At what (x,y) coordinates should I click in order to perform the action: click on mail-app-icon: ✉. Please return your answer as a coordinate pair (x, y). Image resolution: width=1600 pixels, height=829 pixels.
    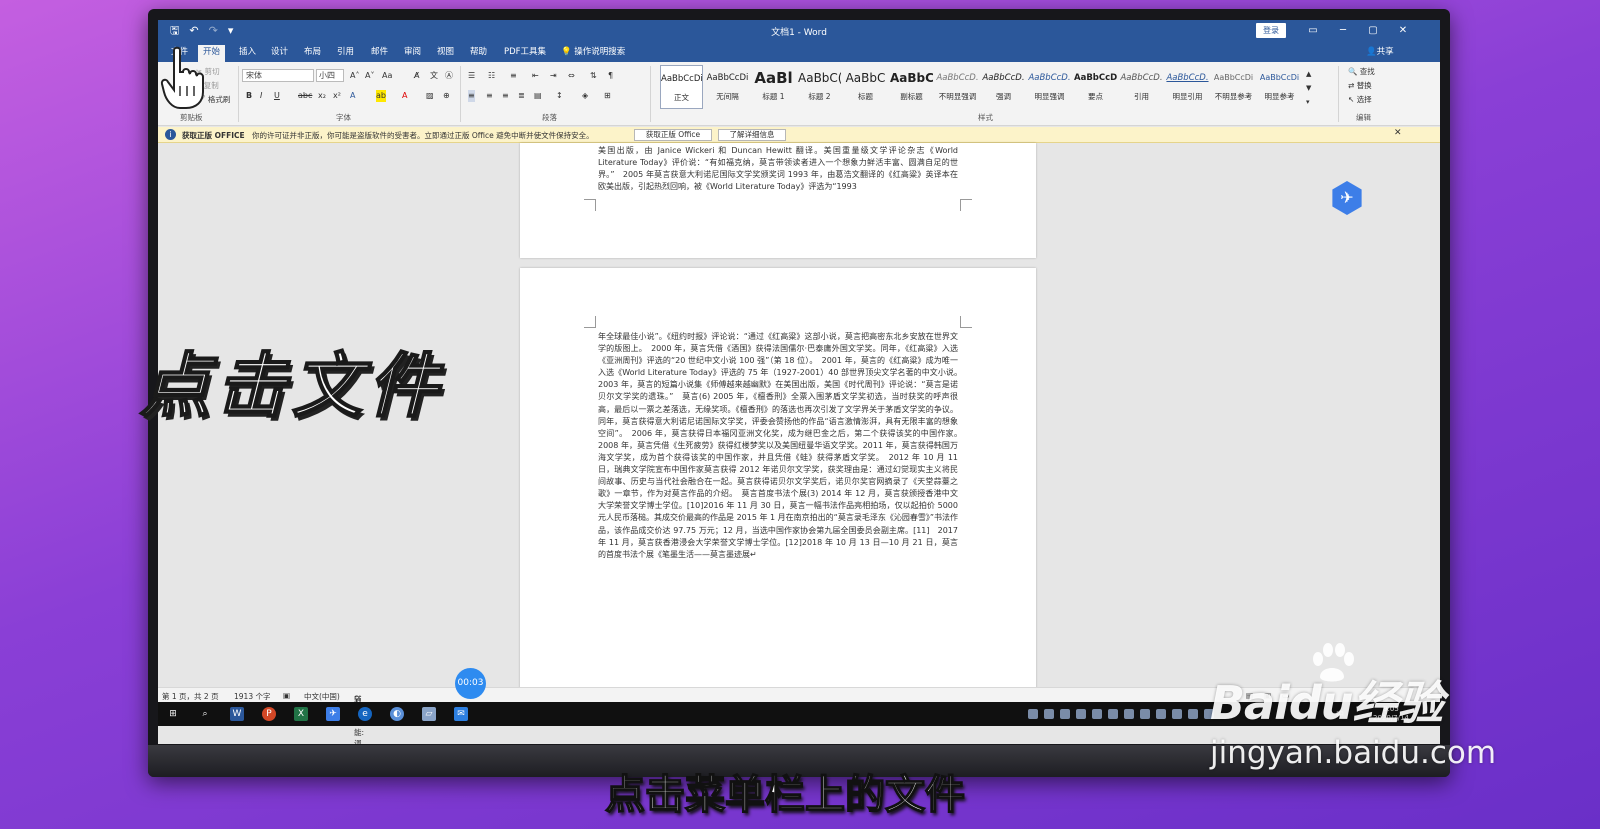
    Looking at the image, I should click on (461, 714).